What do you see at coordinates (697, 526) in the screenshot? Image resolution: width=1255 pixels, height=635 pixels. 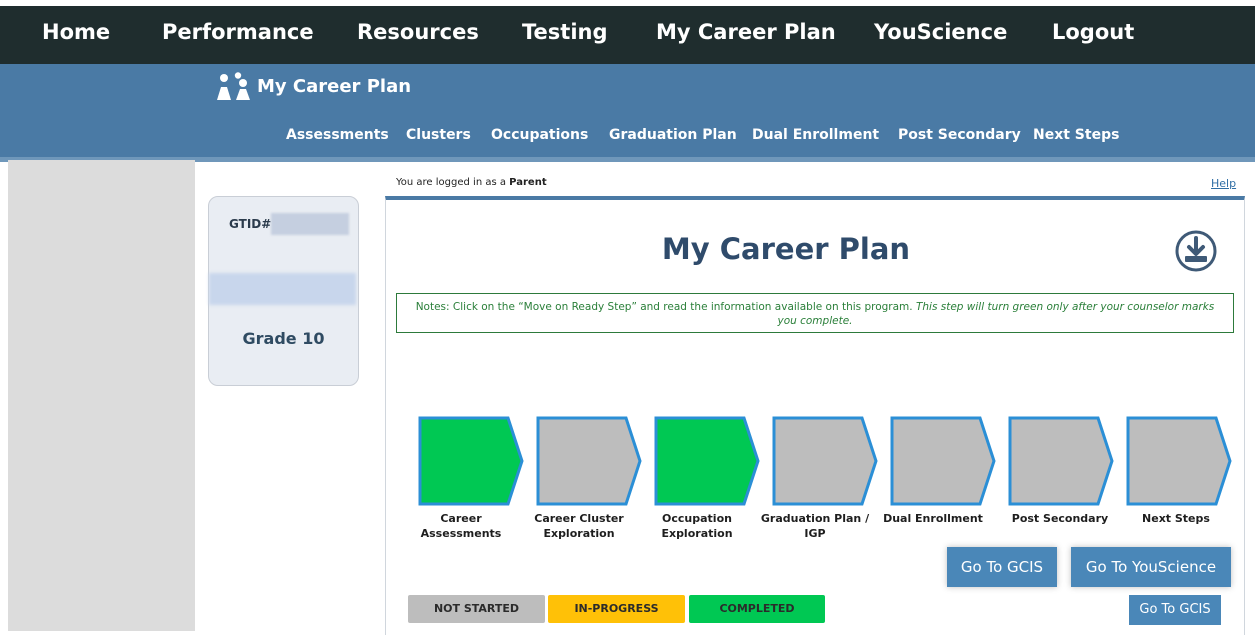 I see `step-label: Occupation Exploration` at bounding box center [697, 526].